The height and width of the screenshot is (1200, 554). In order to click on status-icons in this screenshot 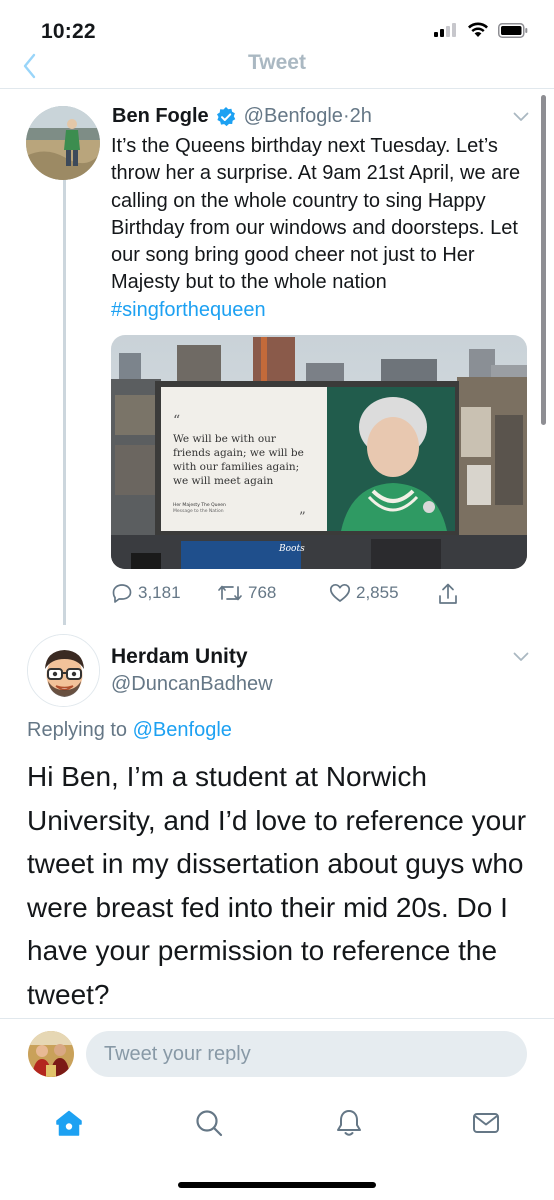, I will do `click(481, 30)`.